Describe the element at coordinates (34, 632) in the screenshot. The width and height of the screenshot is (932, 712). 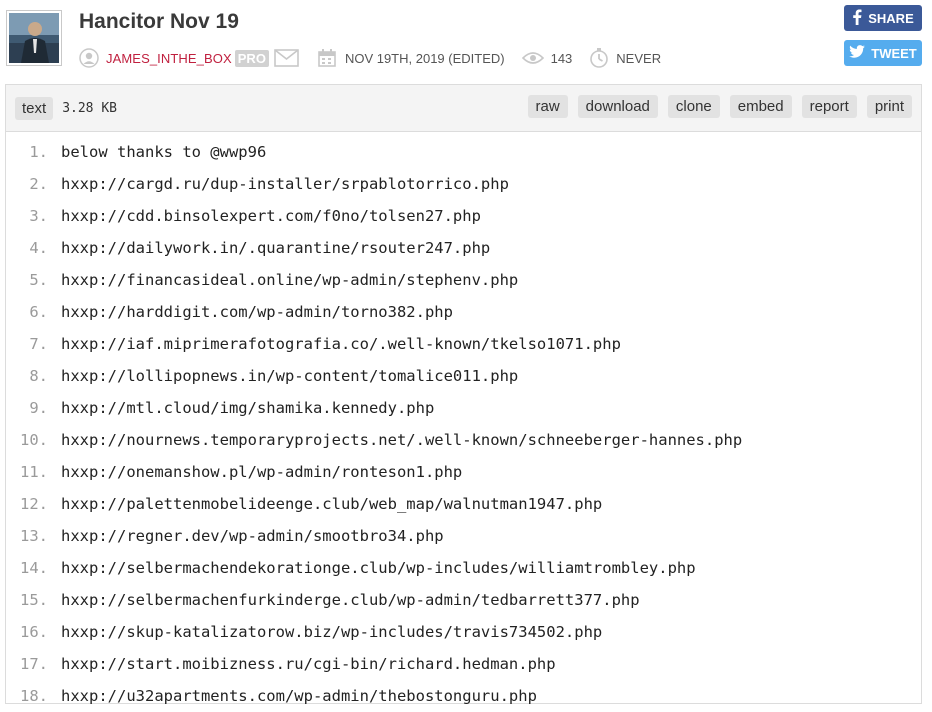
I see `line-number: 16.` at that location.